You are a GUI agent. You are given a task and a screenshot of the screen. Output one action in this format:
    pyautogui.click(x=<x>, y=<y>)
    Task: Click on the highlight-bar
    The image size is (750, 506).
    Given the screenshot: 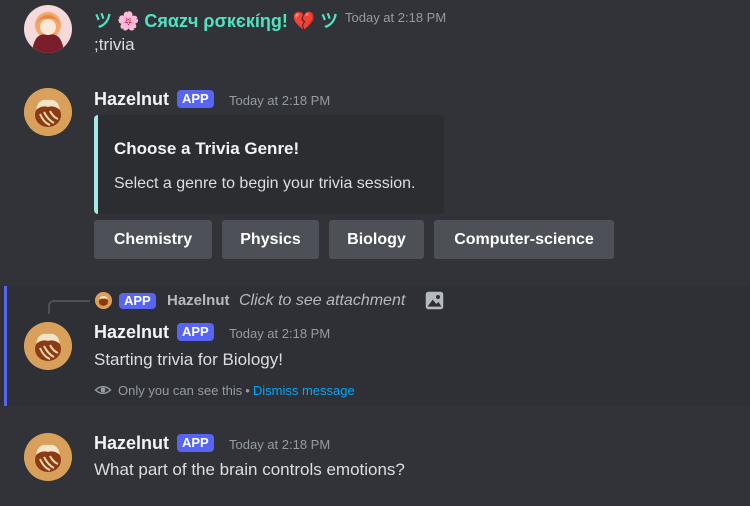 What is the action you would take?
    pyautogui.click(x=5, y=346)
    